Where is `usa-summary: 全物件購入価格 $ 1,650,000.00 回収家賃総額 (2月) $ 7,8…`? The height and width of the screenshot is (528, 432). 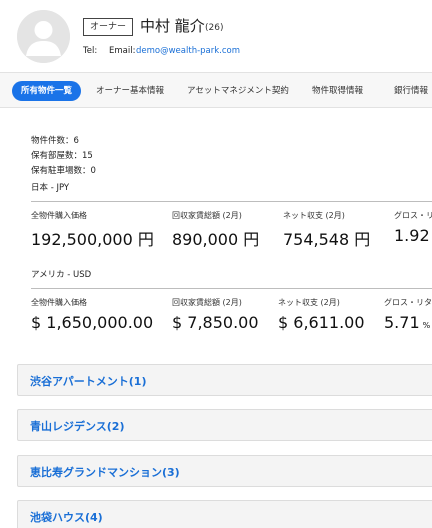 usa-summary: 全物件購入価格 $ 1,650,000.00 回収家賃総額 (2月) $ 7,8… is located at coordinates (231, 314).